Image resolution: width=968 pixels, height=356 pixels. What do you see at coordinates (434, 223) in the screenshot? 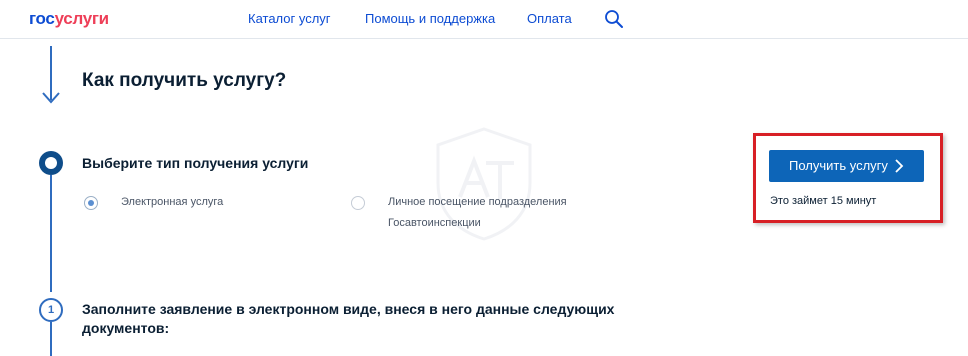
I see `radio-label-personal-line2: Госавтоинспекции` at bounding box center [434, 223].